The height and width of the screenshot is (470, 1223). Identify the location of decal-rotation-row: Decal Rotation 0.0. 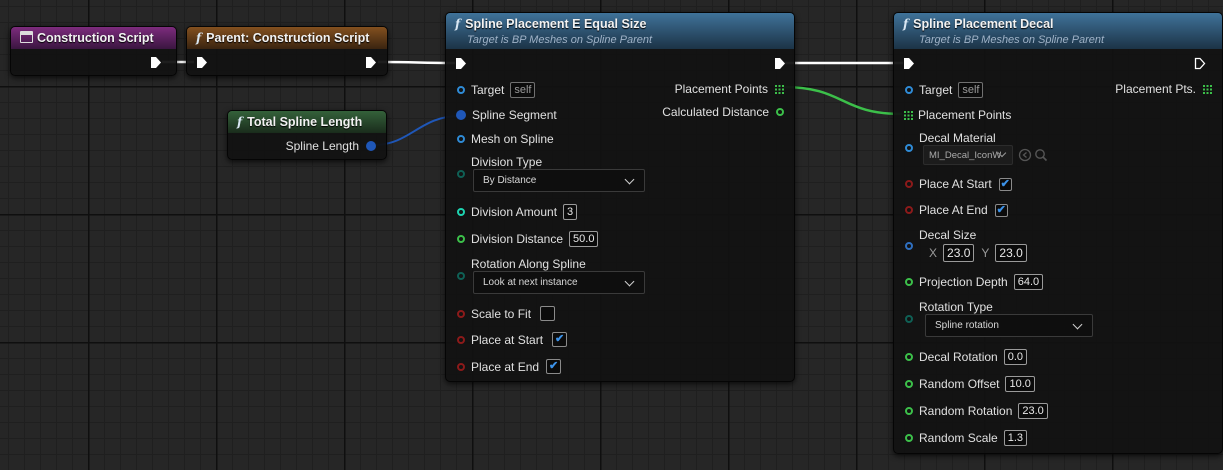
(966, 357).